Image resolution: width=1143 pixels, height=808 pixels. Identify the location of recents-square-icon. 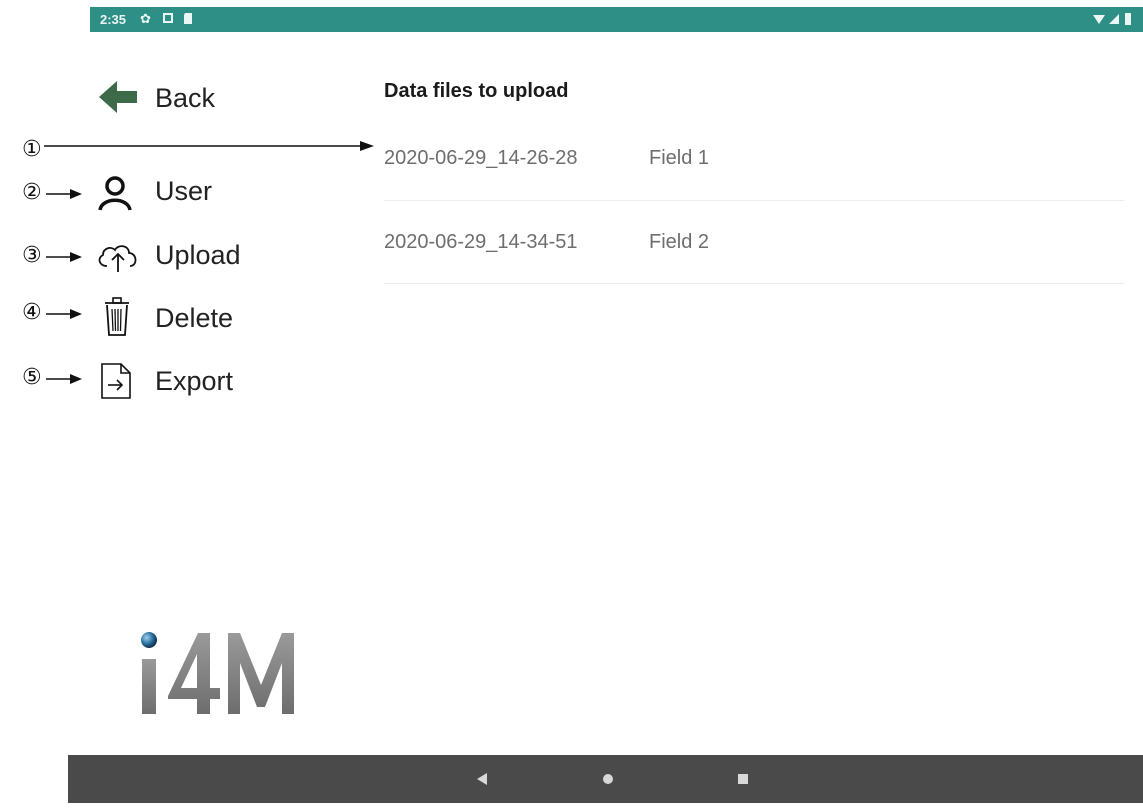
(743, 779).